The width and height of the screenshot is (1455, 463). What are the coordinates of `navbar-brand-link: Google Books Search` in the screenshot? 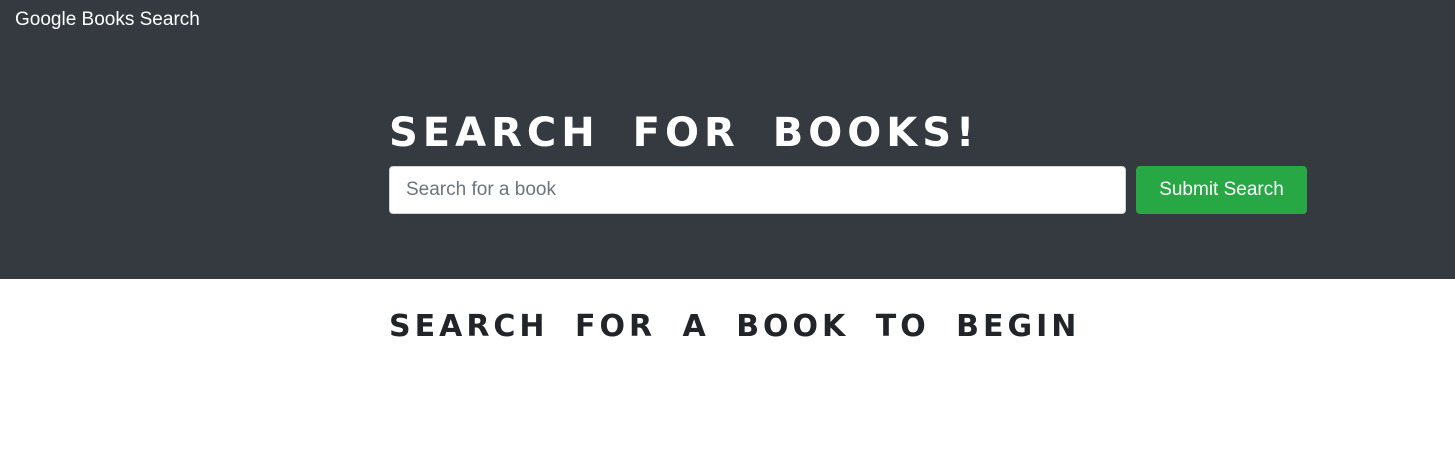 It's located at (107, 20).